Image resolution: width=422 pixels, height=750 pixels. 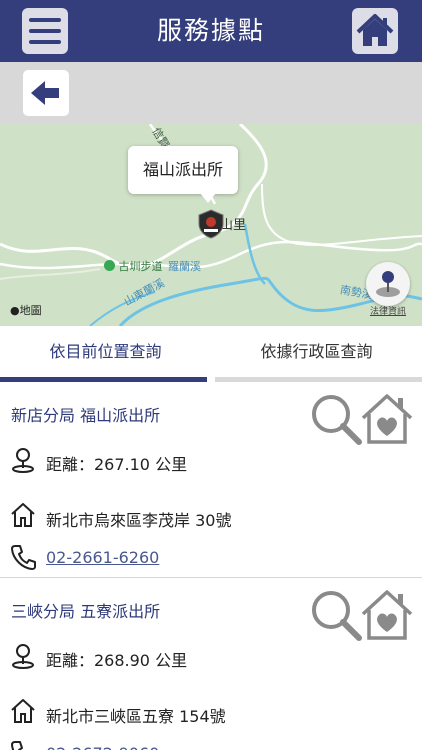 I want to click on arrow-left-icon, so click(x=45, y=93).